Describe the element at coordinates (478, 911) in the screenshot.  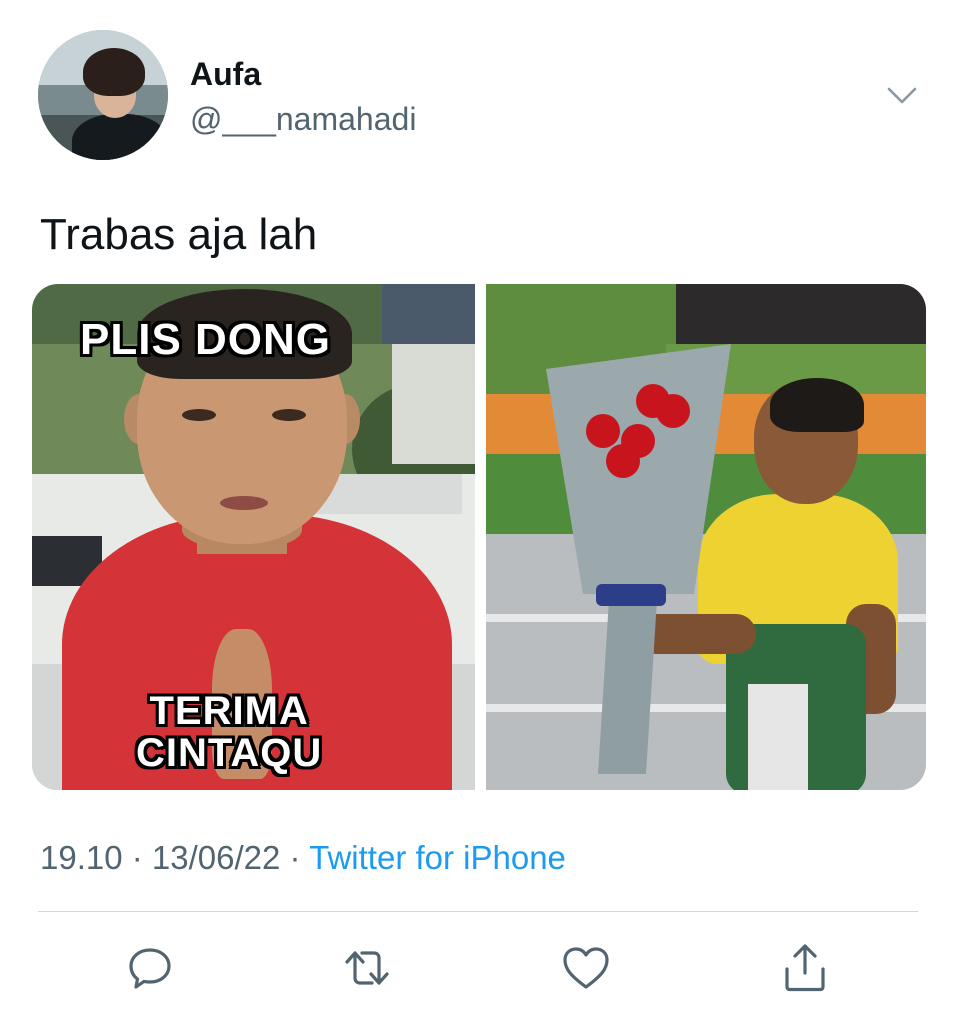
I see `divider` at that location.